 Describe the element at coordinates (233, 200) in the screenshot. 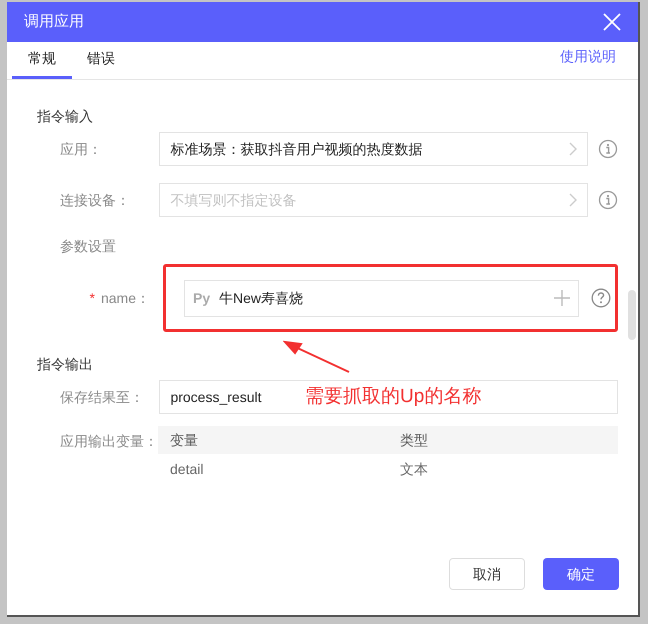

I see `field-placeholder: 不填写则不指定设备` at that location.